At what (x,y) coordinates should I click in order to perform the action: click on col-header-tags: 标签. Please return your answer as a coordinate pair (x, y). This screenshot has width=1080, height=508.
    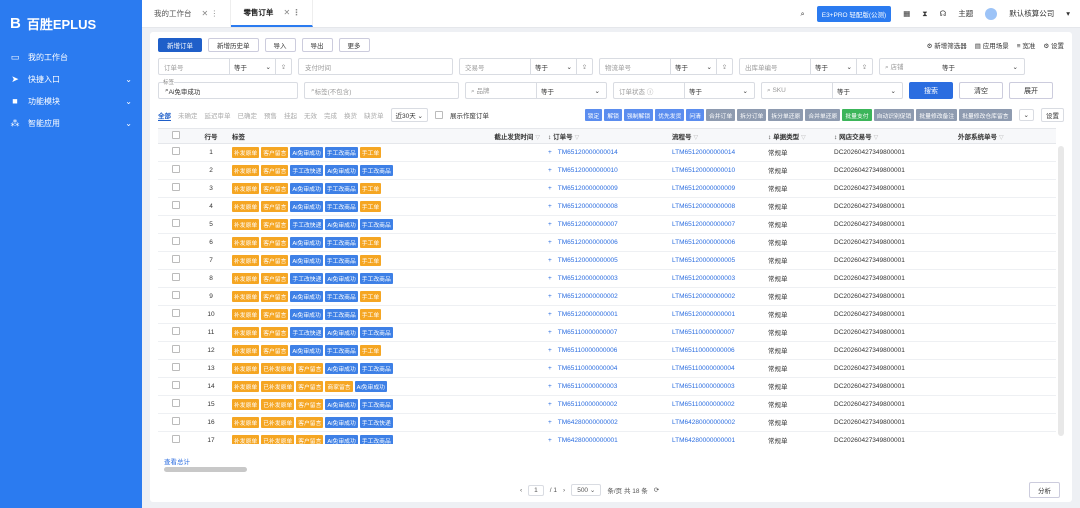
    Looking at the image, I should click on (338, 136).